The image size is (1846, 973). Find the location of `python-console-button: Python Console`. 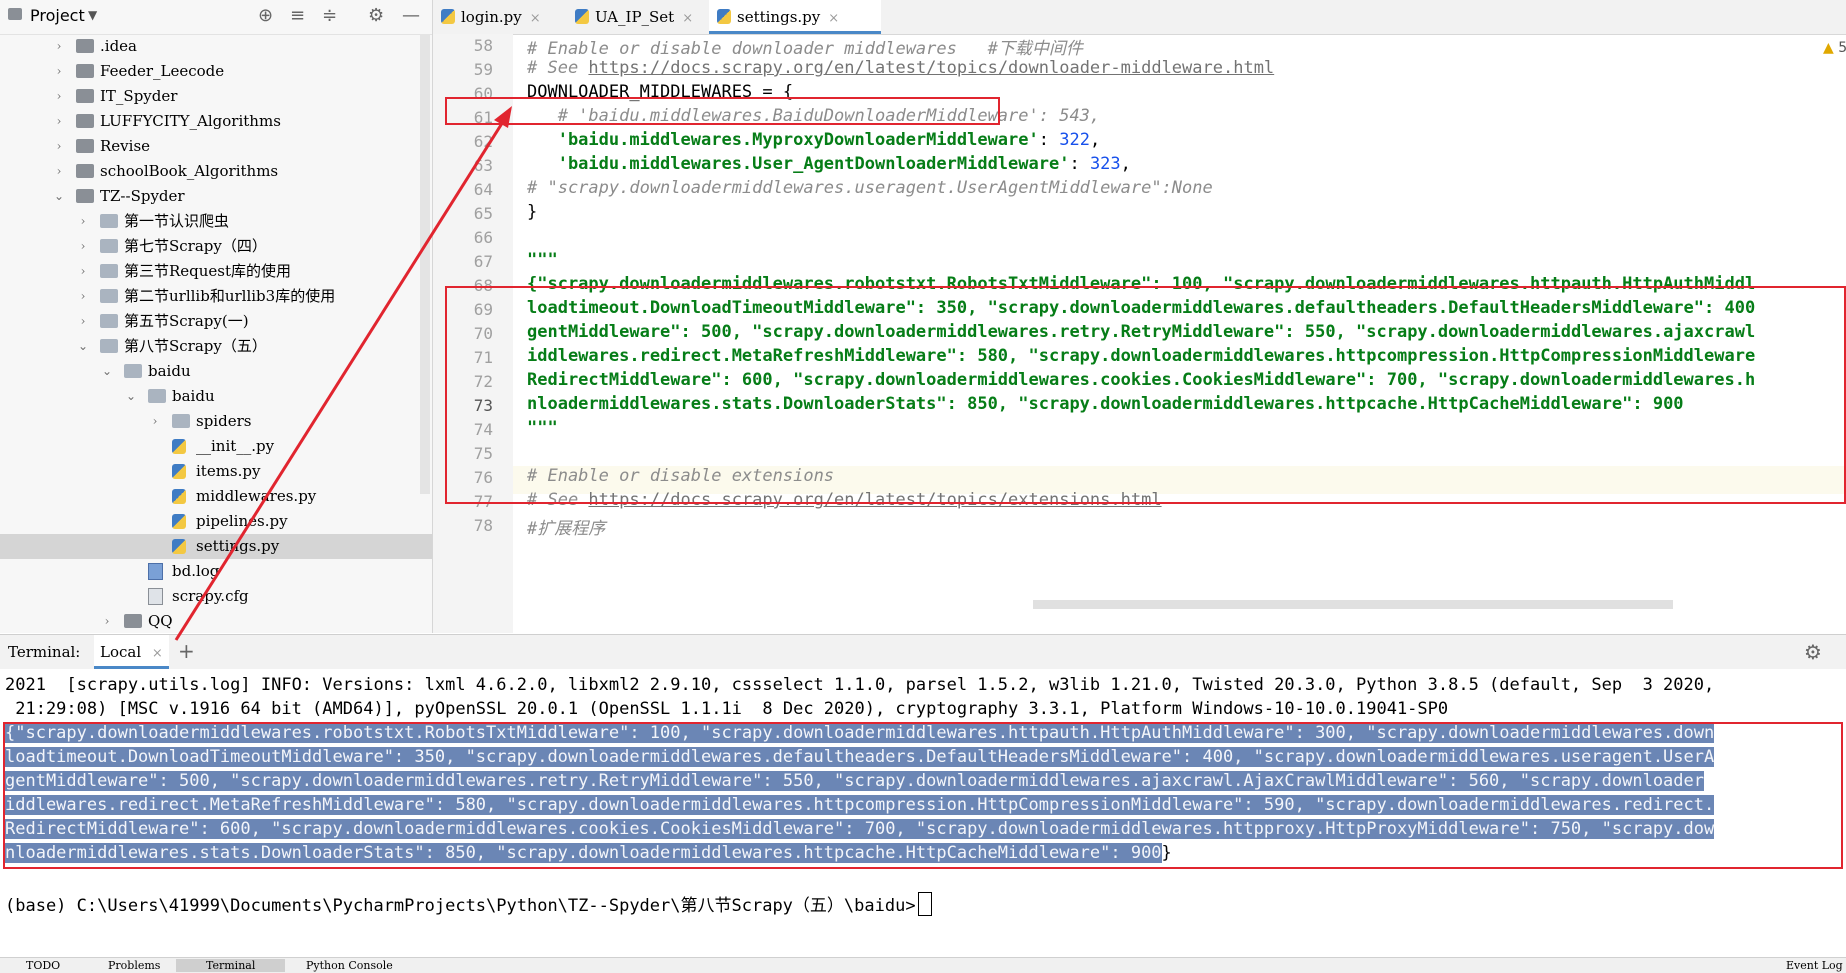

python-console-button: Python Console is located at coordinates (349, 965).